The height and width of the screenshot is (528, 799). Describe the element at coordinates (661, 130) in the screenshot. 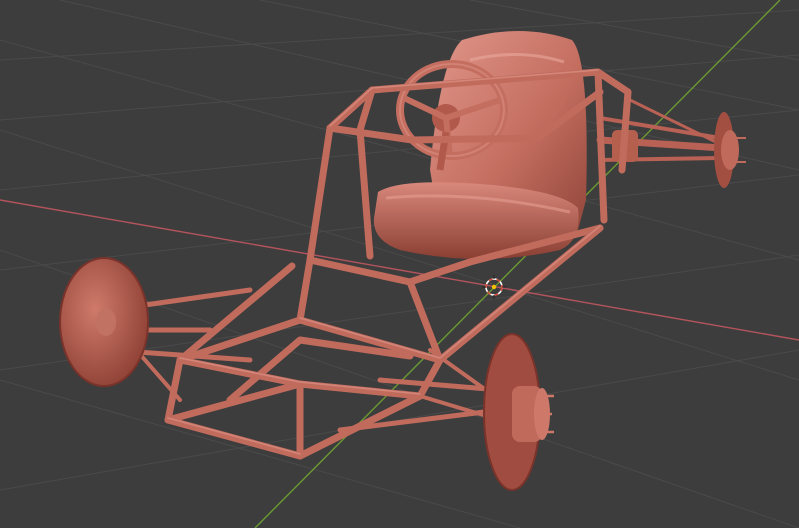

I see `rear-axle` at that location.